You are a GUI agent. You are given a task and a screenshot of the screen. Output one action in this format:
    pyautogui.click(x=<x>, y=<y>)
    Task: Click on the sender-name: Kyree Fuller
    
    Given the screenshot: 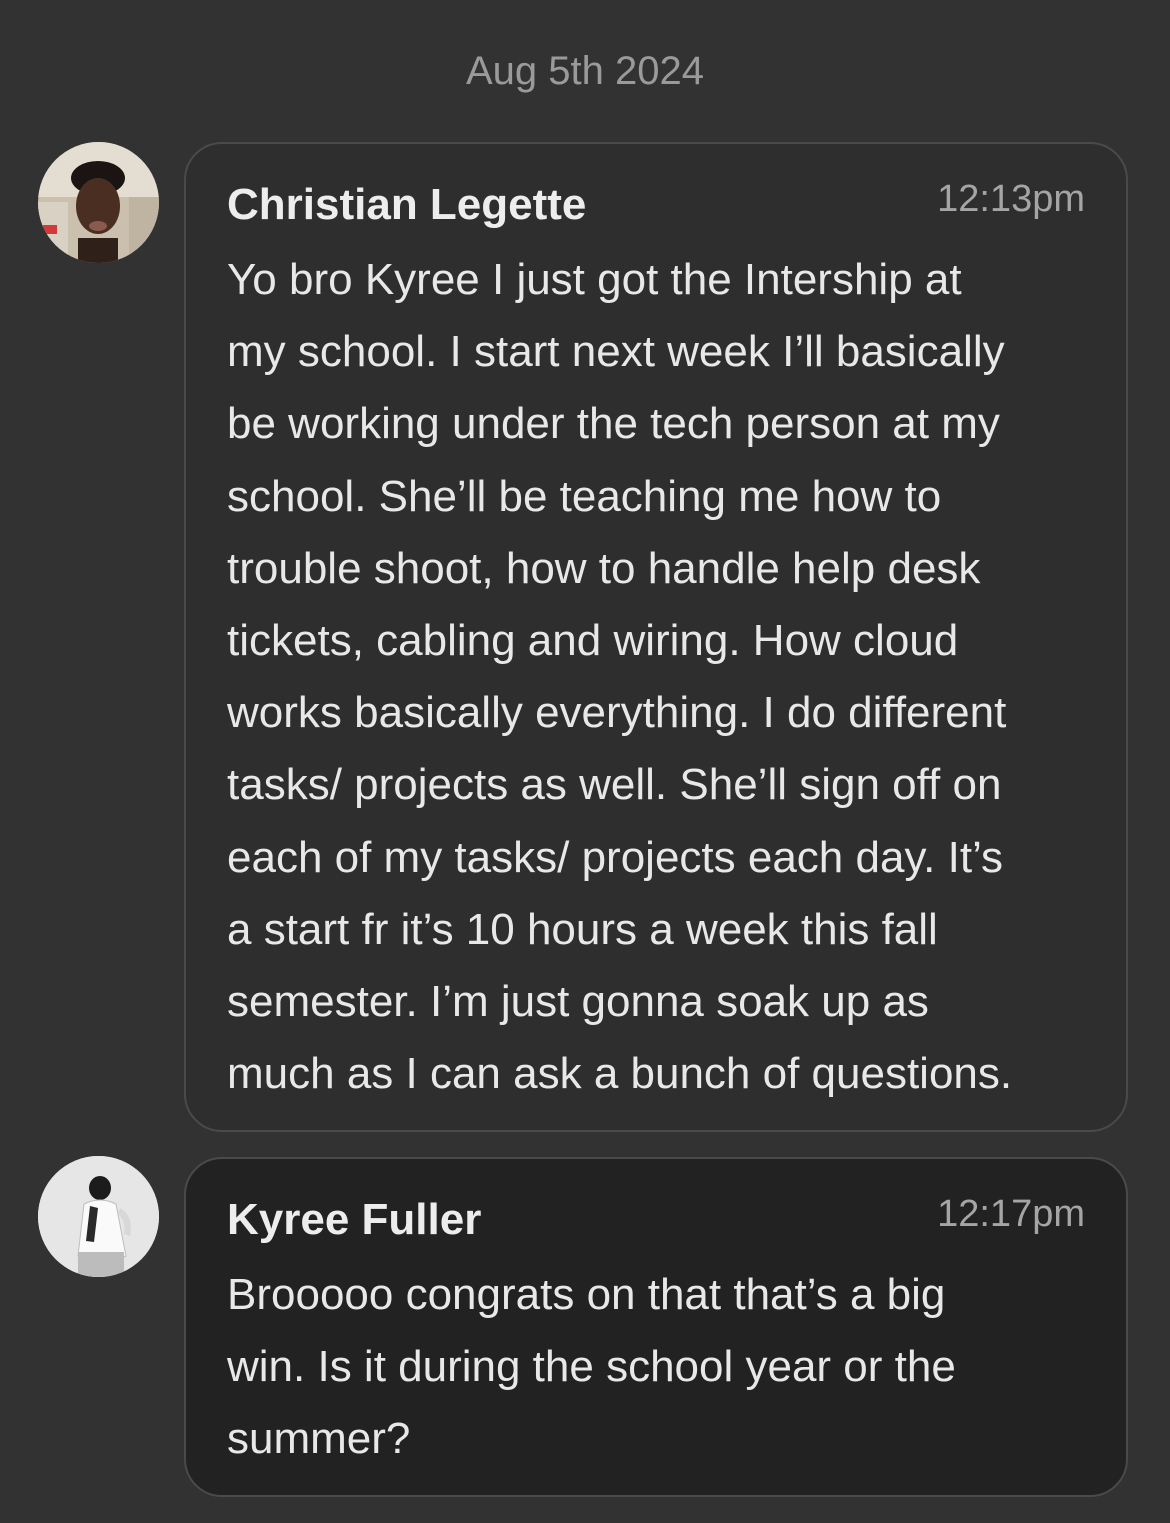 What is the action you would take?
    pyautogui.click(x=354, y=1219)
    